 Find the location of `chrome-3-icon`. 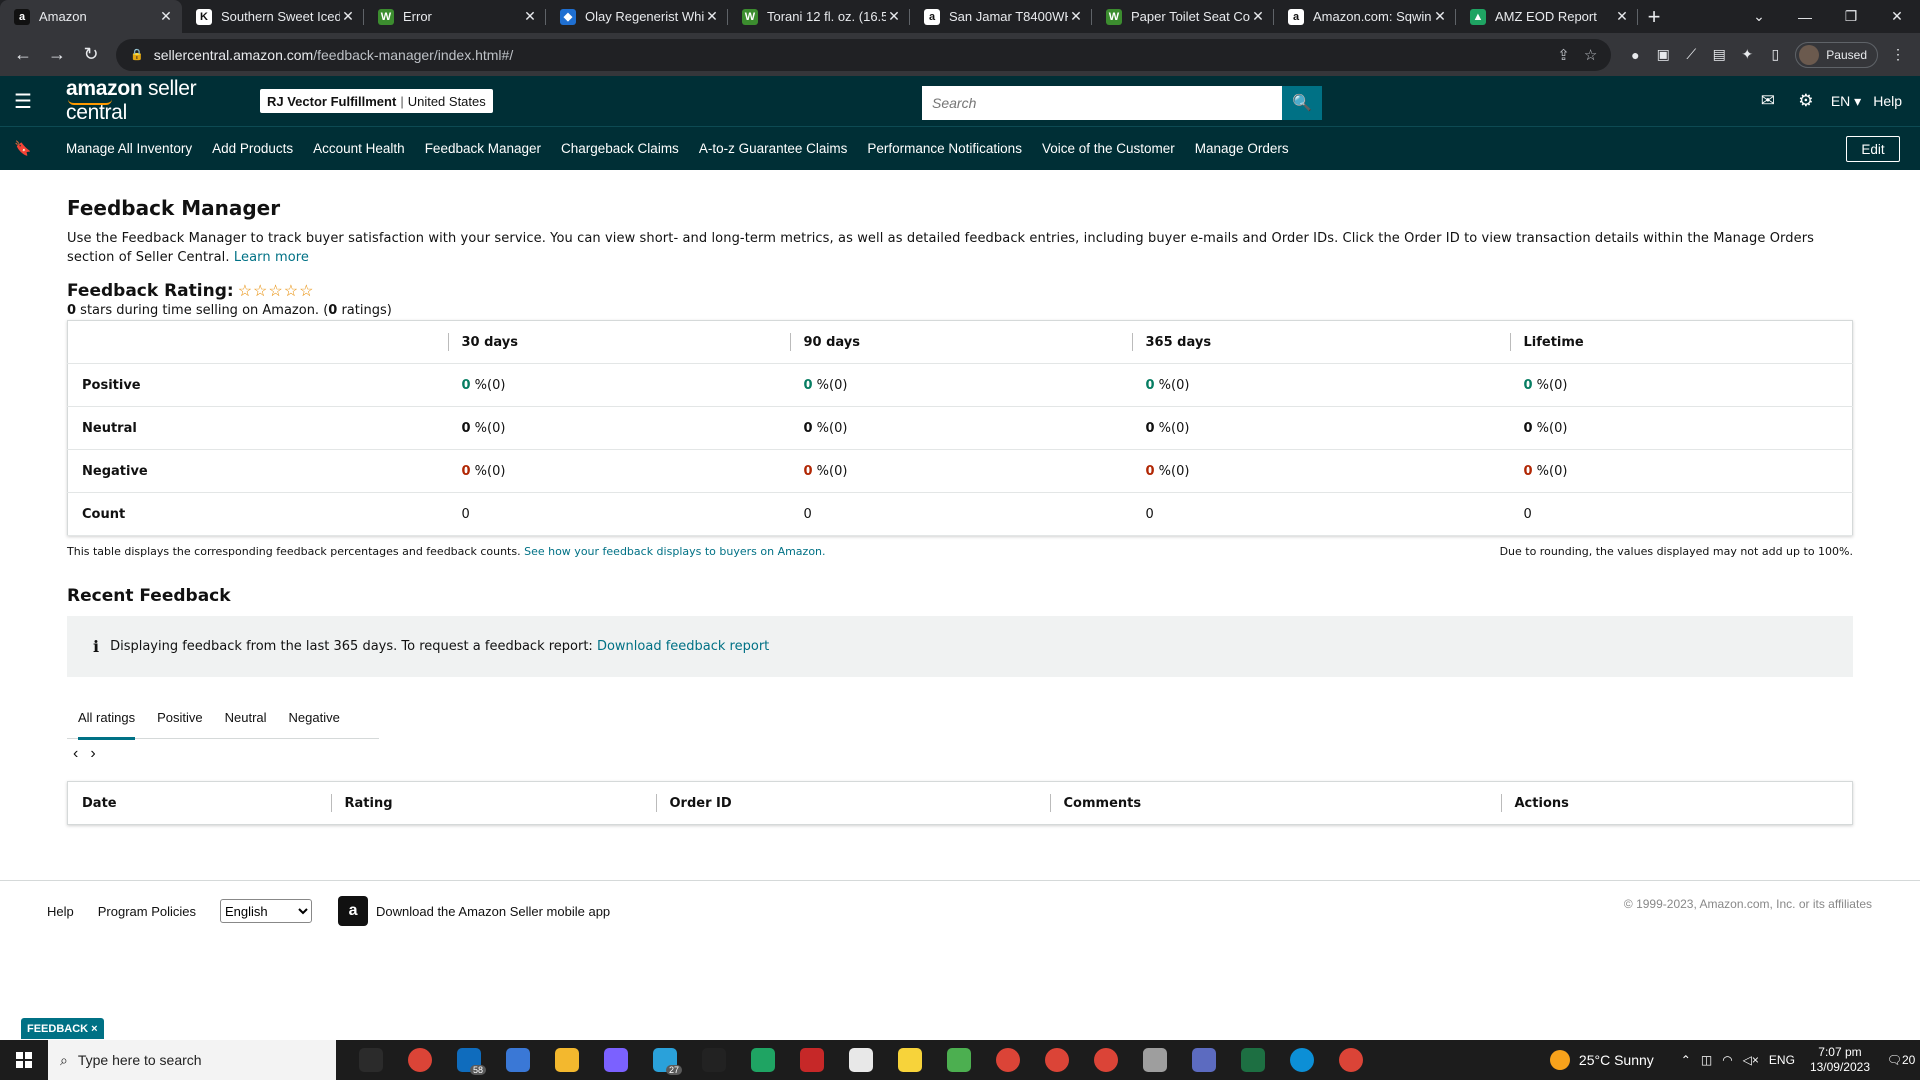

chrome-3-icon is located at coordinates (1056, 1060).